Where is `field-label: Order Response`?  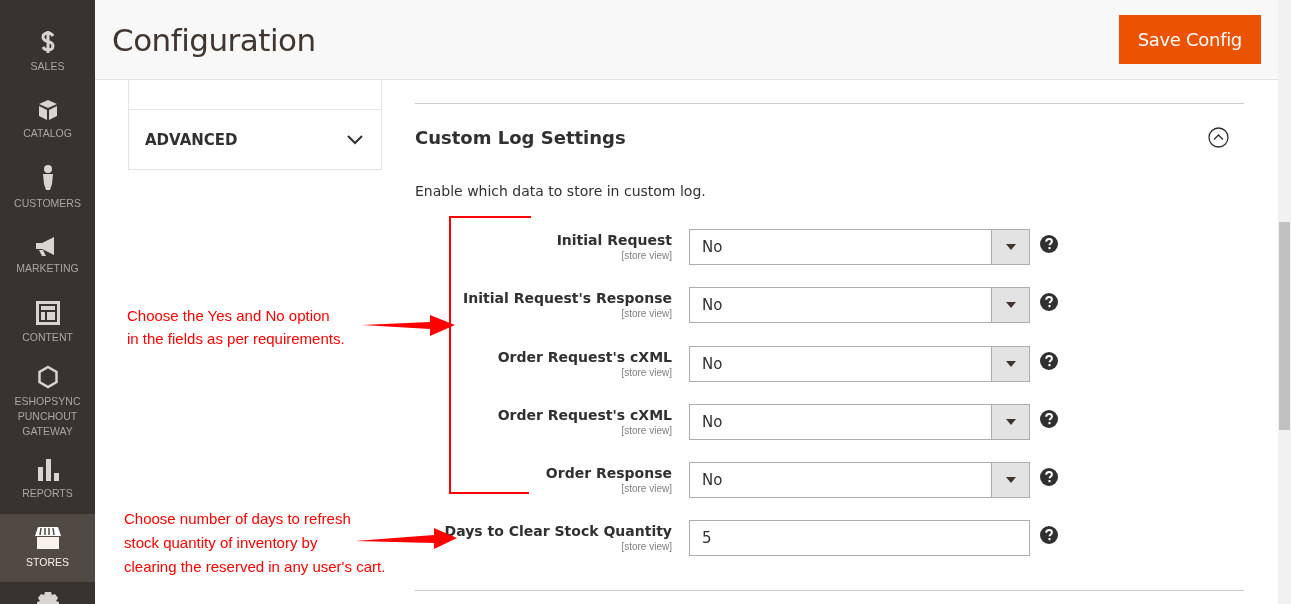
field-label: Order Response is located at coordinates (608, 473).